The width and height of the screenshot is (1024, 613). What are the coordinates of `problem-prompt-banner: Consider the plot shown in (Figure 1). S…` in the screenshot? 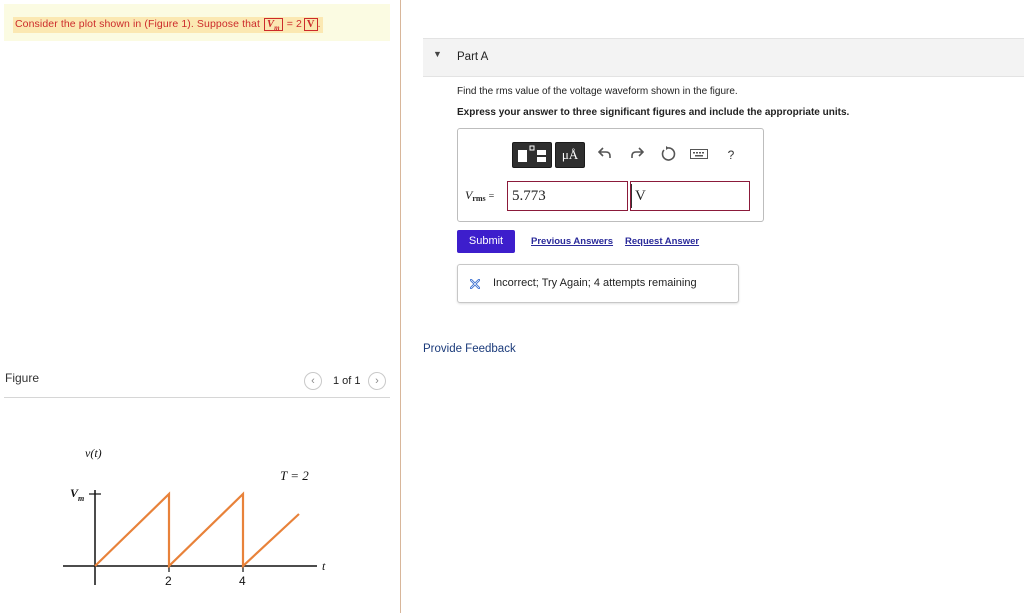 It's located at (197, 22).